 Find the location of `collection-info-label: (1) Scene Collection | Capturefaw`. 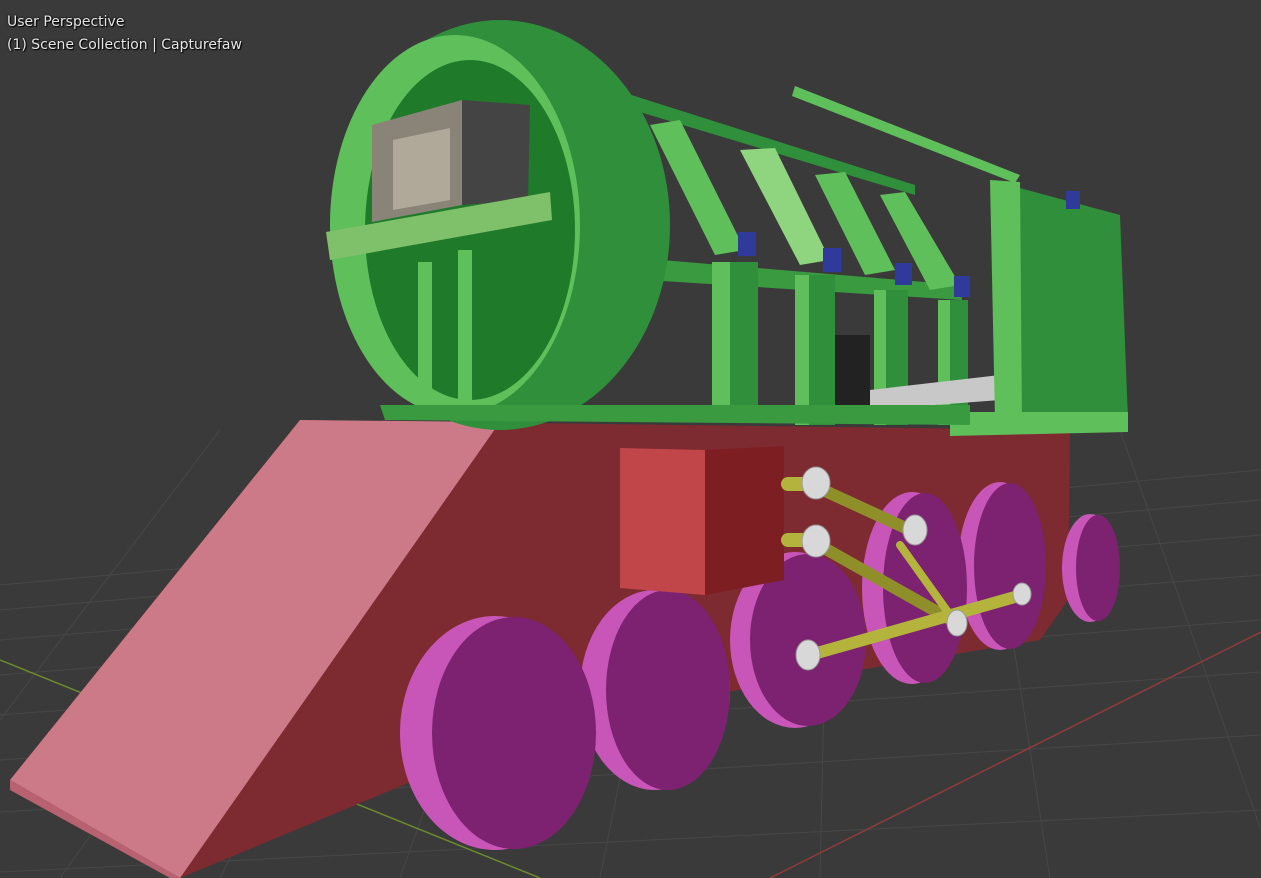

collection-info-label: (1) Scene Collection | Capturefaw is located at coordinates (124, 45).